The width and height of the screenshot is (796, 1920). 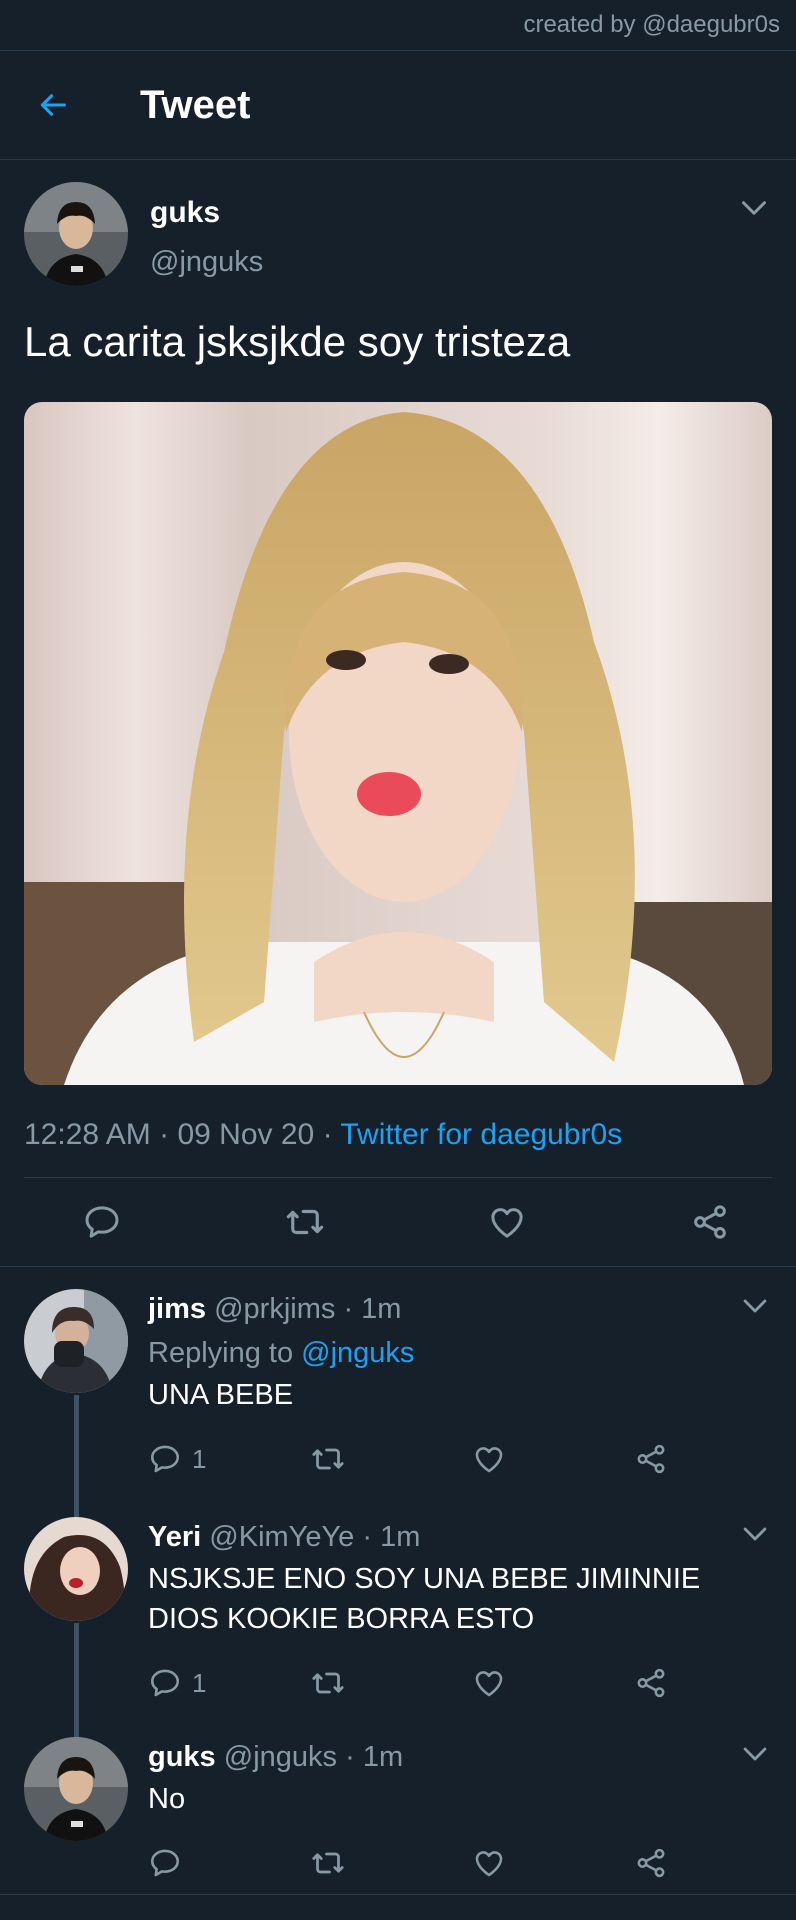 What do you see at coordinates (70, 105) in the screenshot?
I see `back-button` at bounding box center [70, 105].